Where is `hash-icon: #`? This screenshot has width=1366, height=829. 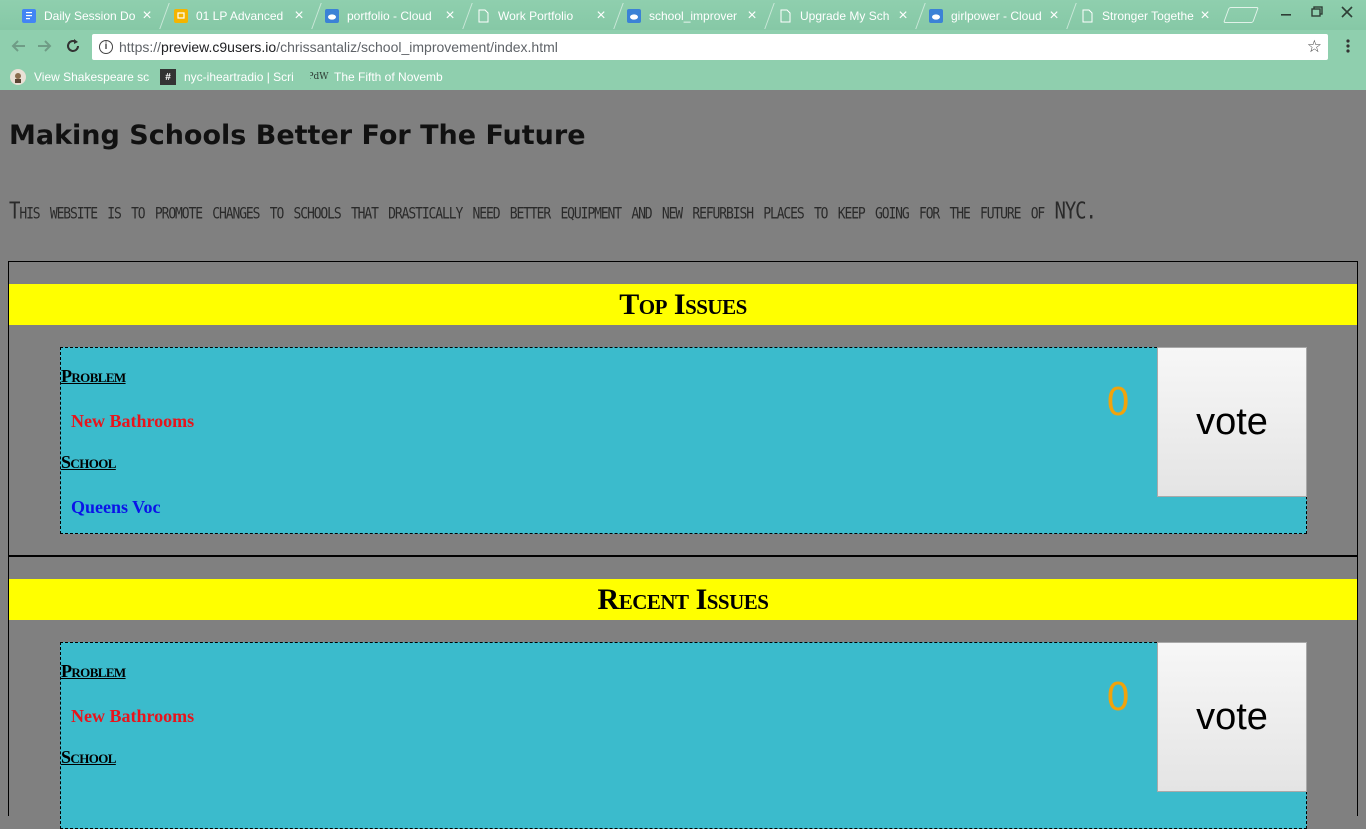 hash-icon: # is located at coordinates (168, 77).